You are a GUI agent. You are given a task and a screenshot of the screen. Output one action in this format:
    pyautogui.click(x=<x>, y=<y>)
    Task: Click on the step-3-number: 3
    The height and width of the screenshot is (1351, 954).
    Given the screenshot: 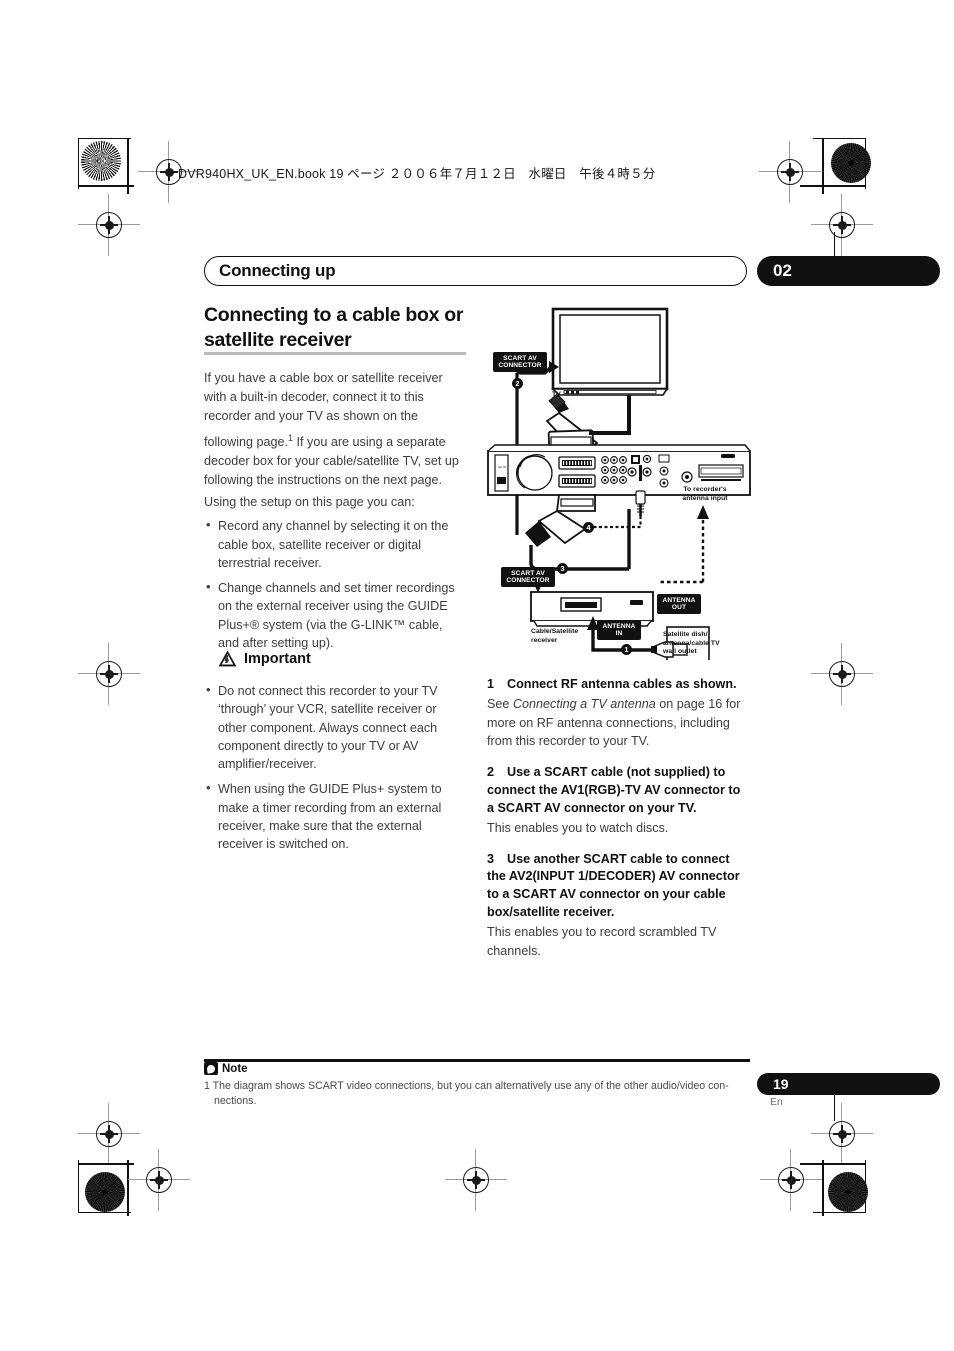 What is the action you would take?
    pyautogui.click(x=491, y=858)
    